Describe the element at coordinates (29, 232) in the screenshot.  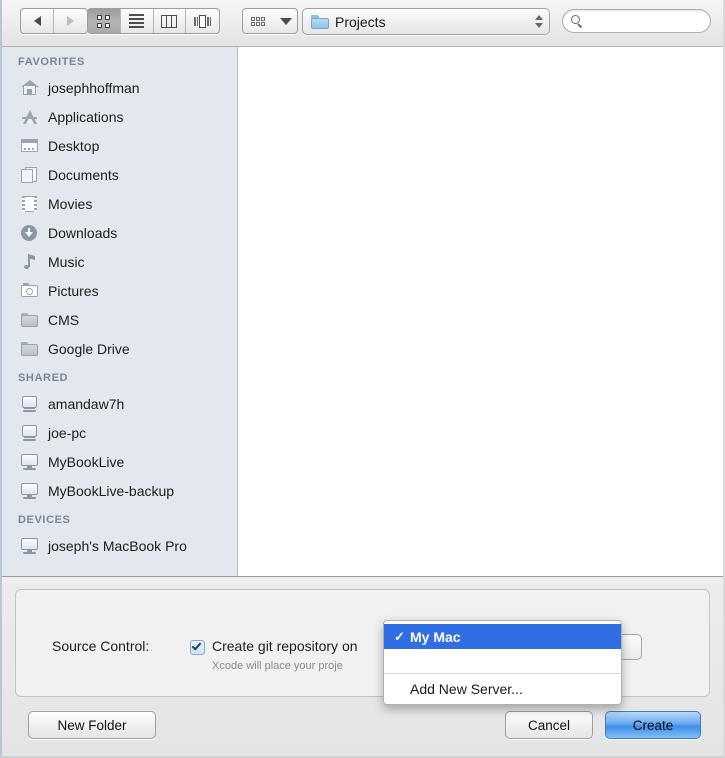
I see `downloads-icon` at that location.